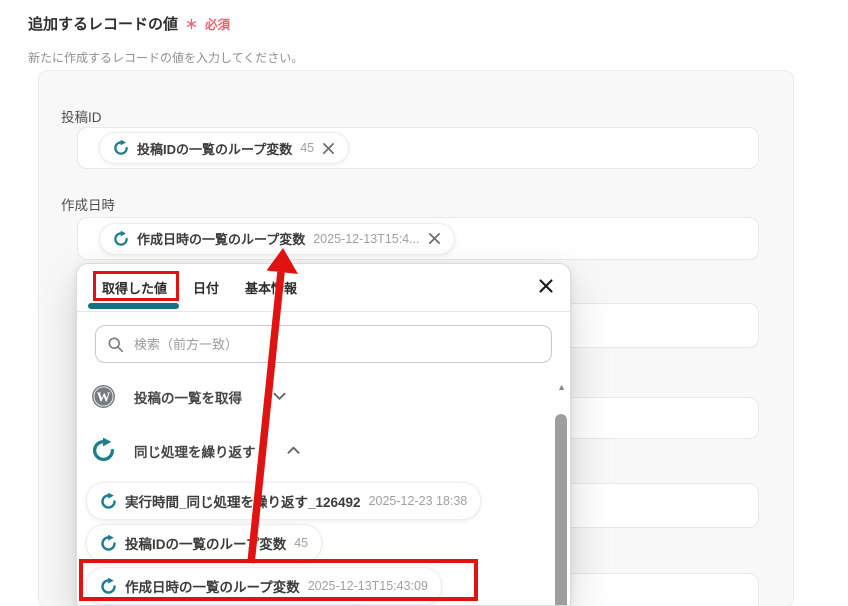 Image resolution: width=848 pixels, height=606 pixels. What do you see at coordinates (561, 387) in the screenshot?
I see `scroll-up-icon: ▲` at bounding box center [561, 387].